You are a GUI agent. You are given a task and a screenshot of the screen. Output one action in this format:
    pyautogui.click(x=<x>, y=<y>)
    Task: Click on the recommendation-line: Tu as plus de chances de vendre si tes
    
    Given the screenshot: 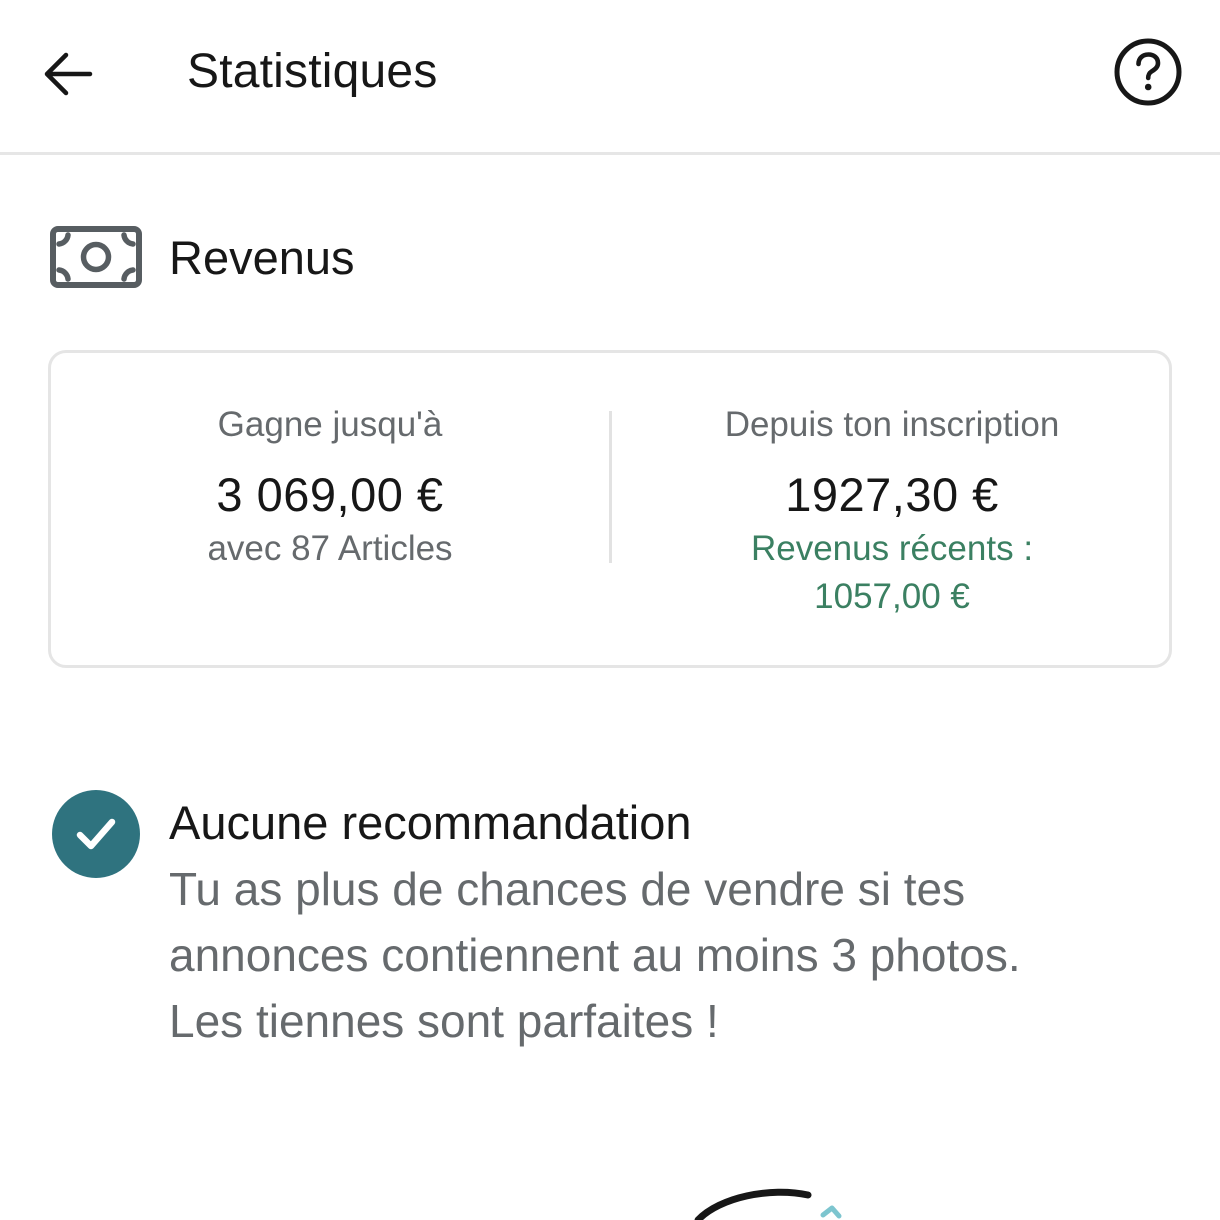 What is the action you would take?
    pyautogui.click(x=567, y=889)
    